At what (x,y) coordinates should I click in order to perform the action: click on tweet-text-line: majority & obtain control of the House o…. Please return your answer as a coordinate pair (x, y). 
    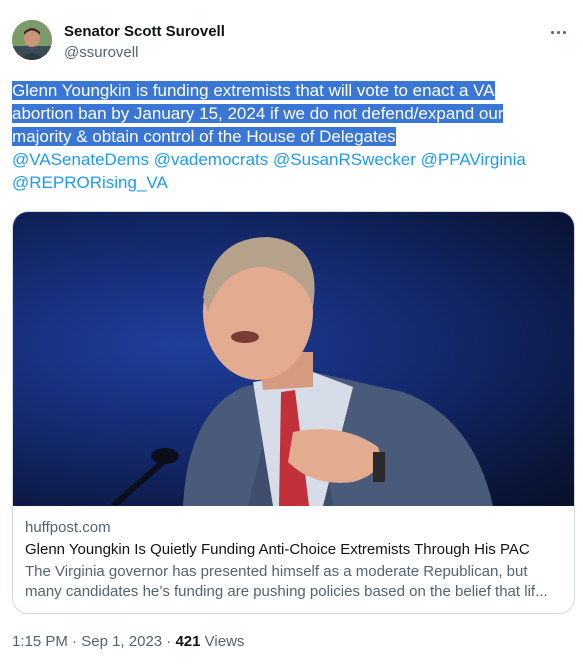
    Looking at the image, I should click on (204, 136).